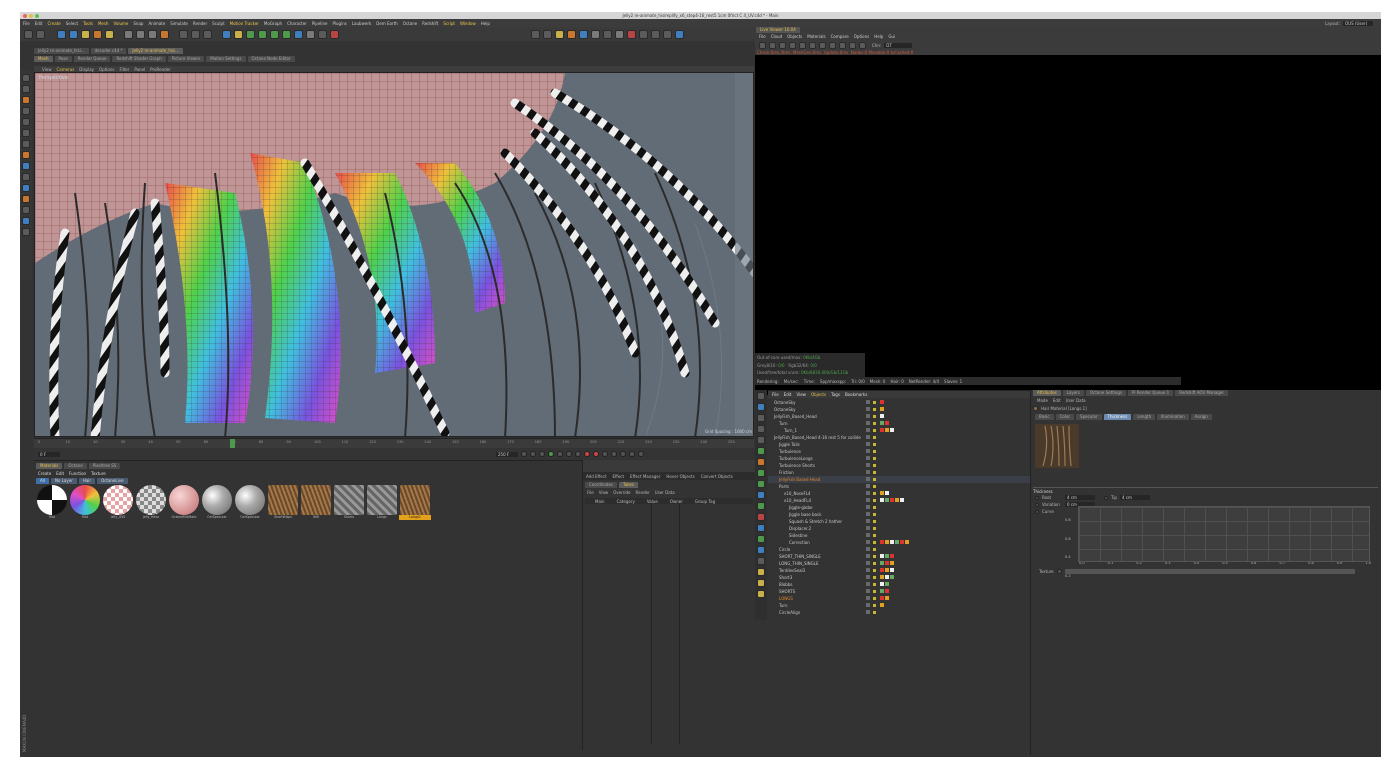 Image resolution: width=1400 pixels, height=784 pixels. What do you see at coordinates (340, 23) in the screenshot?
I see `menu-plugins: Plugins` at bounding box center [340, 23].